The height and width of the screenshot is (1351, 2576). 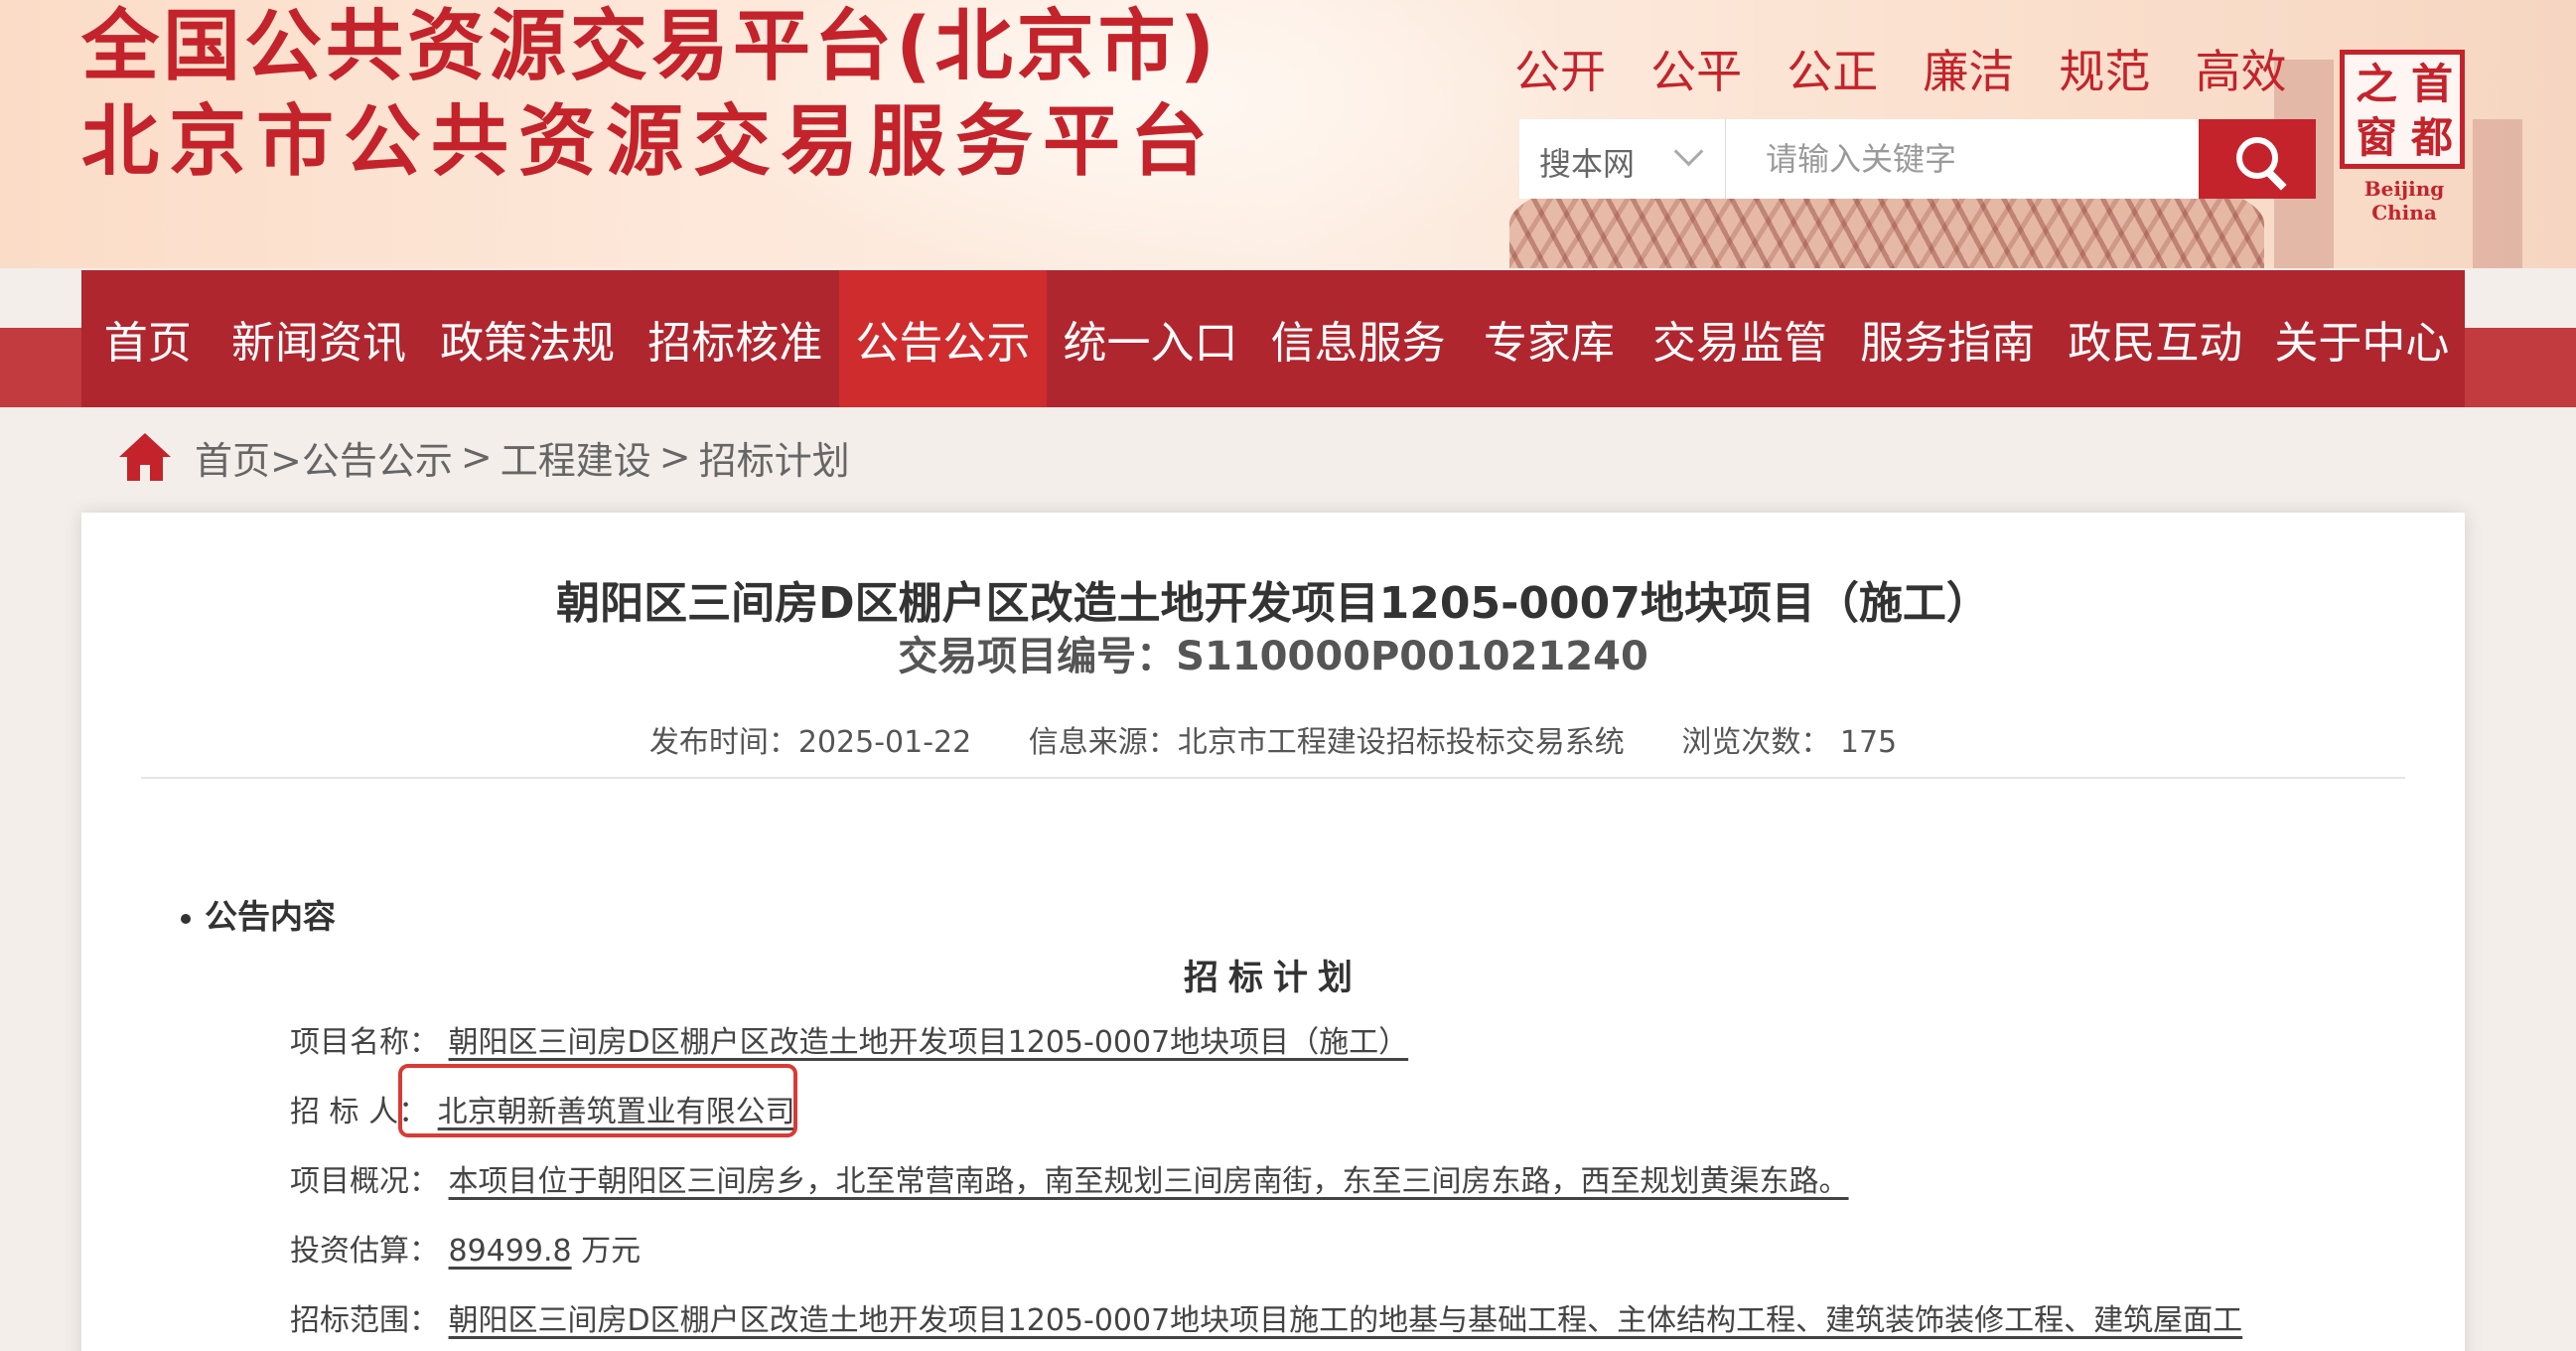 I want to click on logo-char: 首, so click(x=2431, y=84).